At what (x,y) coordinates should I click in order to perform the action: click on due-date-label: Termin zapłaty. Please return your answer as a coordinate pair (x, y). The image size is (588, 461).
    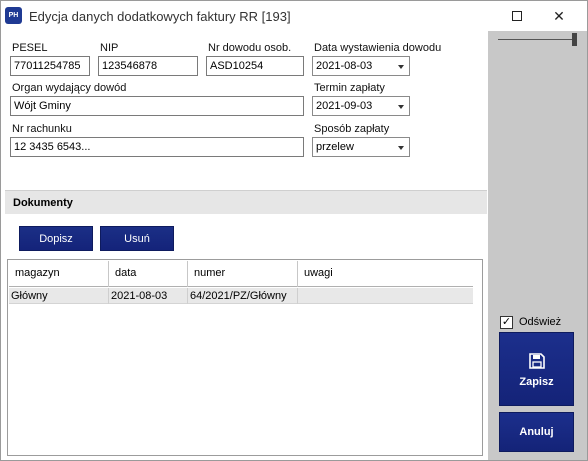
    Looking at the image, I should click on (349, 88).